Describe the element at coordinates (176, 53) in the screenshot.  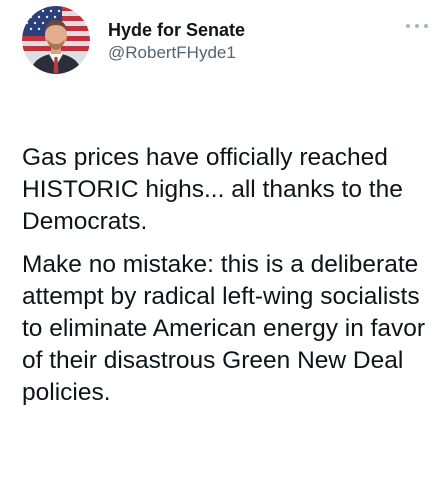
I see `account-handle: @RobertFHyde1` at that location.